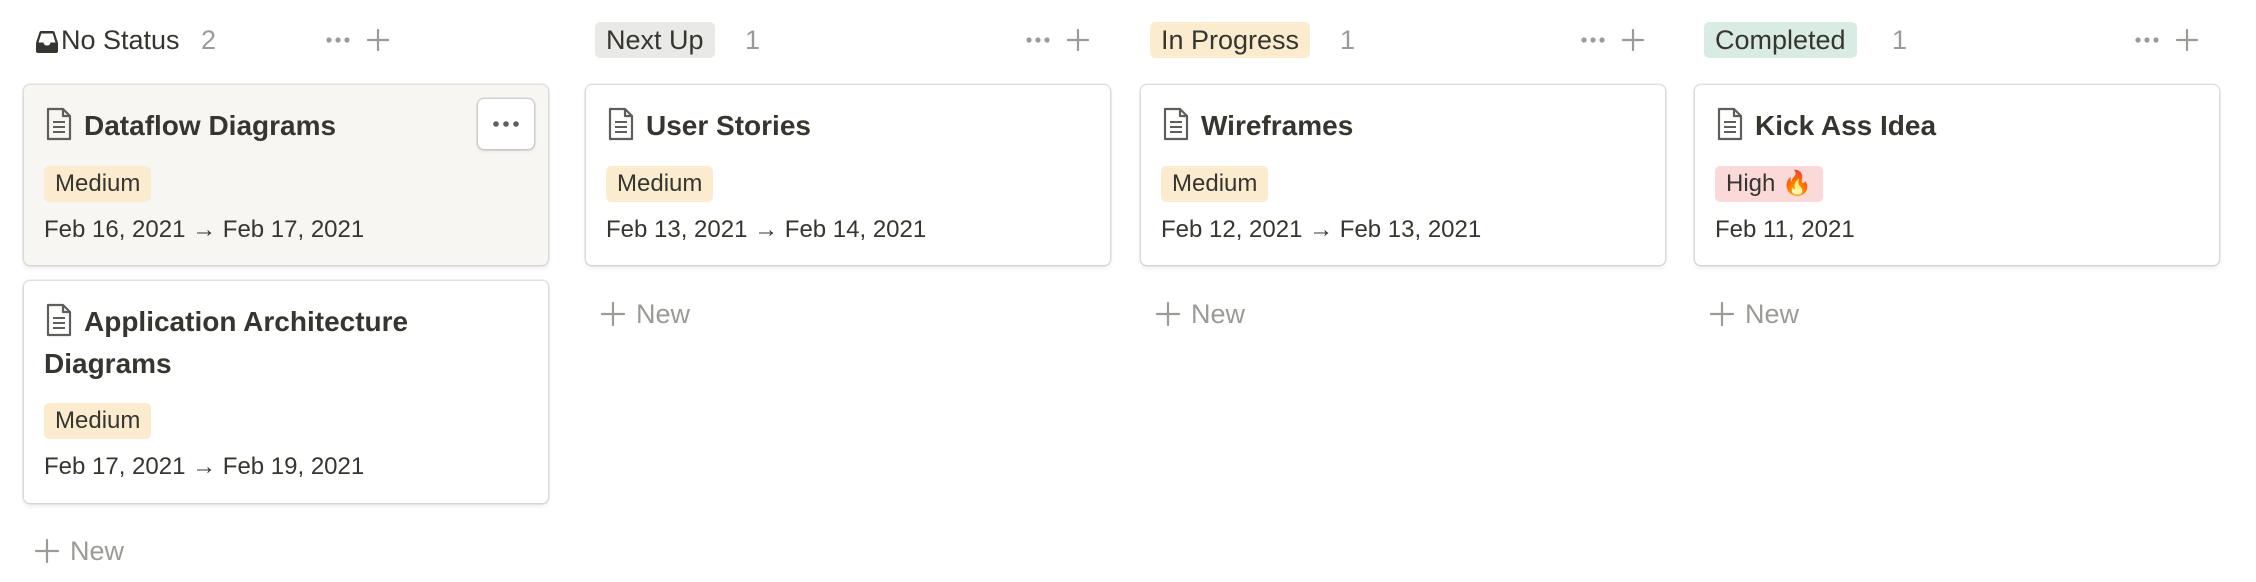 The height and width of the screenshot is (582, 2256). Describe the element at coordinates (1780, 40) in the screenshot. I see `column-title: Completed` at that location.